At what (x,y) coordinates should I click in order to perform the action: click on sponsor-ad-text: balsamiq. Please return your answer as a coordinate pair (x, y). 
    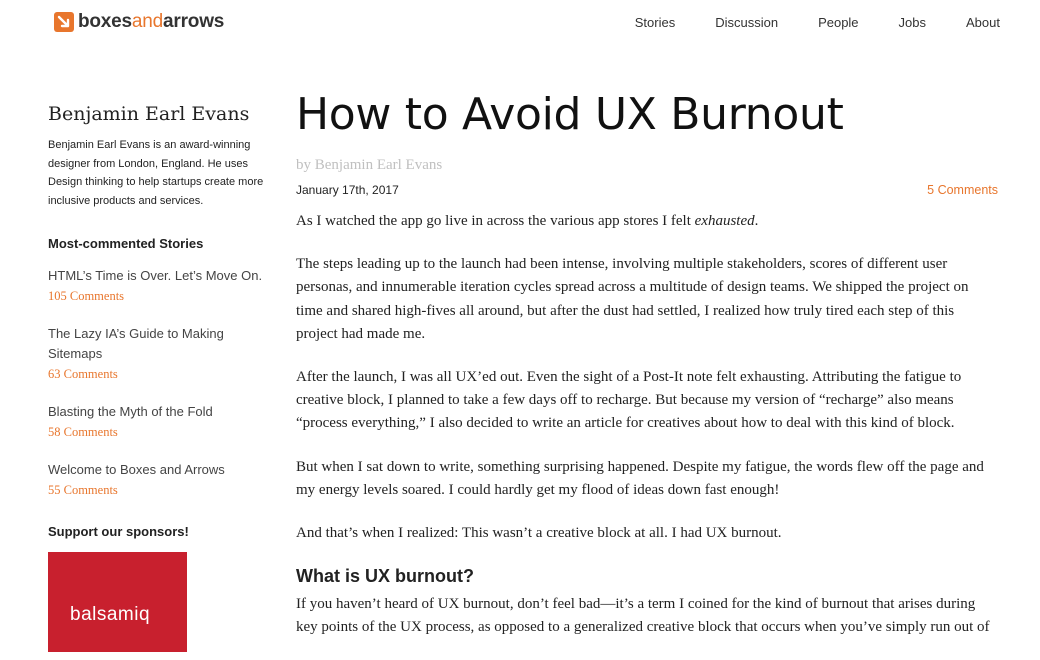
    Looking at the image, I should click on (110, 614).